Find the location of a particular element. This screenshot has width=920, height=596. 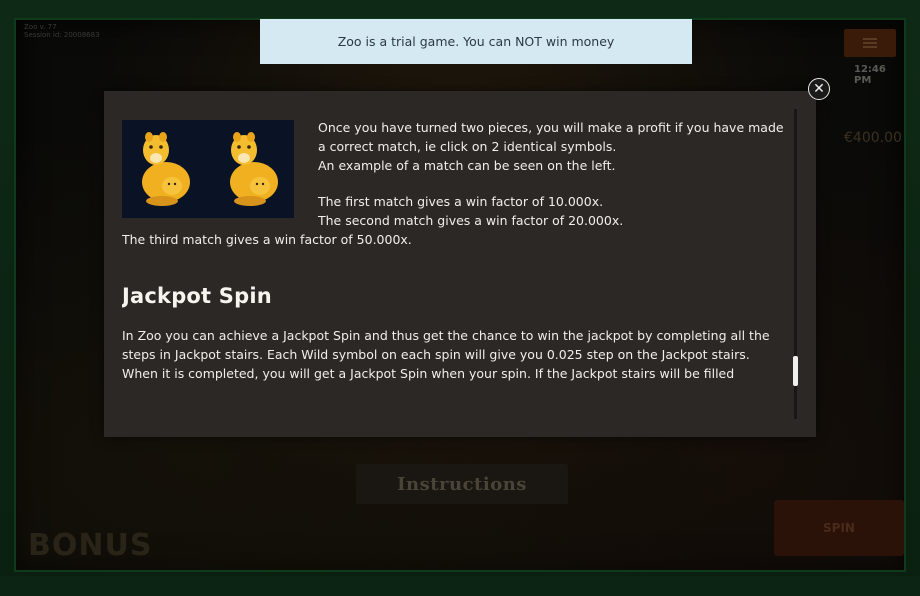

bonus-label: BONUS is located at coordinates (90, 545).